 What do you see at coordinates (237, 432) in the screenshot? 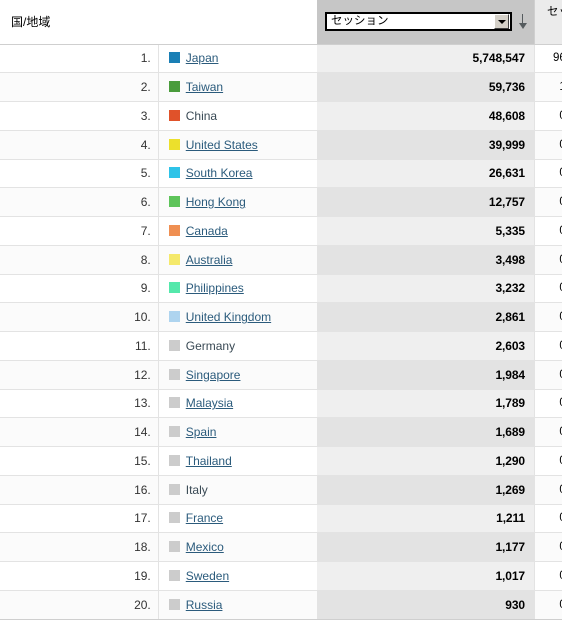
I see `country-cell: Spain` at bounding box center [237, 432].